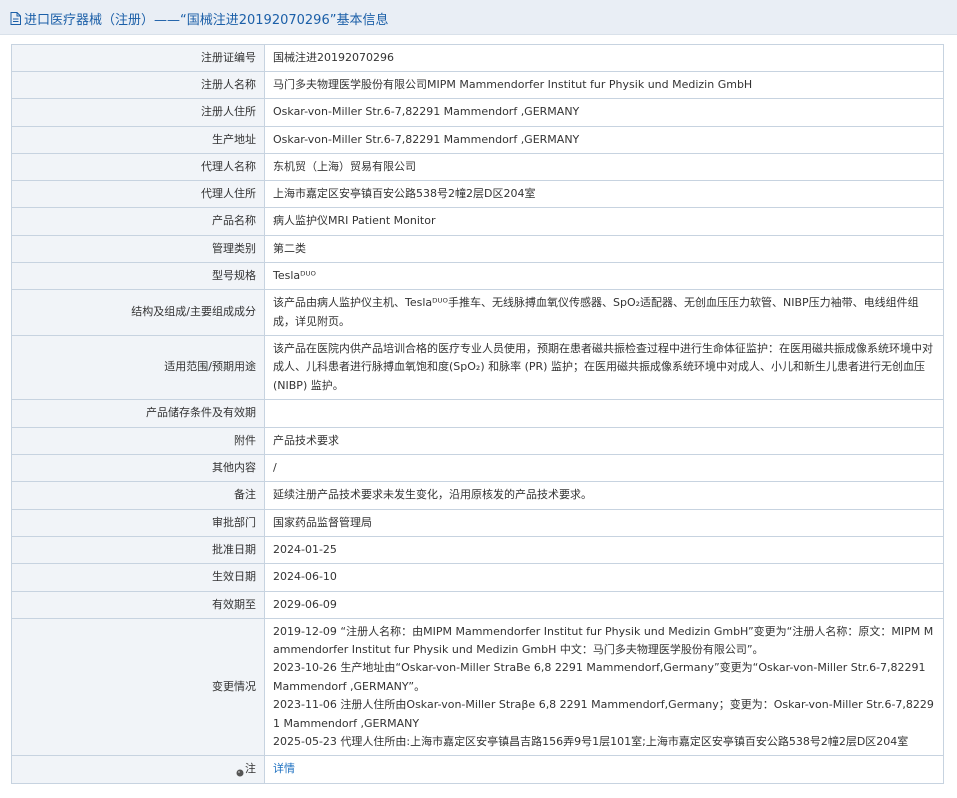  Describe the element at coordinates (604, 276) in the screenshot. I see `row-value: Teslaᴰᵁᴼ` at that location.